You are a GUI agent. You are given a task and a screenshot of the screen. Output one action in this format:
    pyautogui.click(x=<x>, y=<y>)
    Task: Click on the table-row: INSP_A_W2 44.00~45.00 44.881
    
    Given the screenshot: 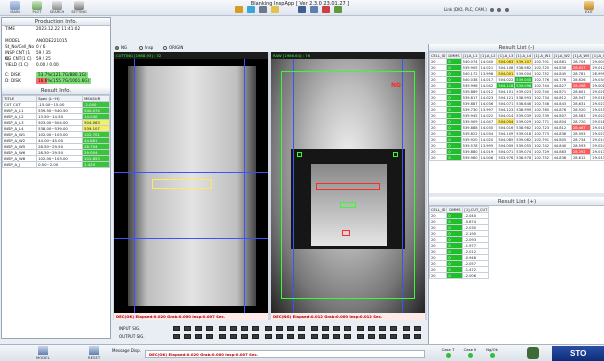 What is the action you would take?
    pyautogui.click(x=55, y=140)
    